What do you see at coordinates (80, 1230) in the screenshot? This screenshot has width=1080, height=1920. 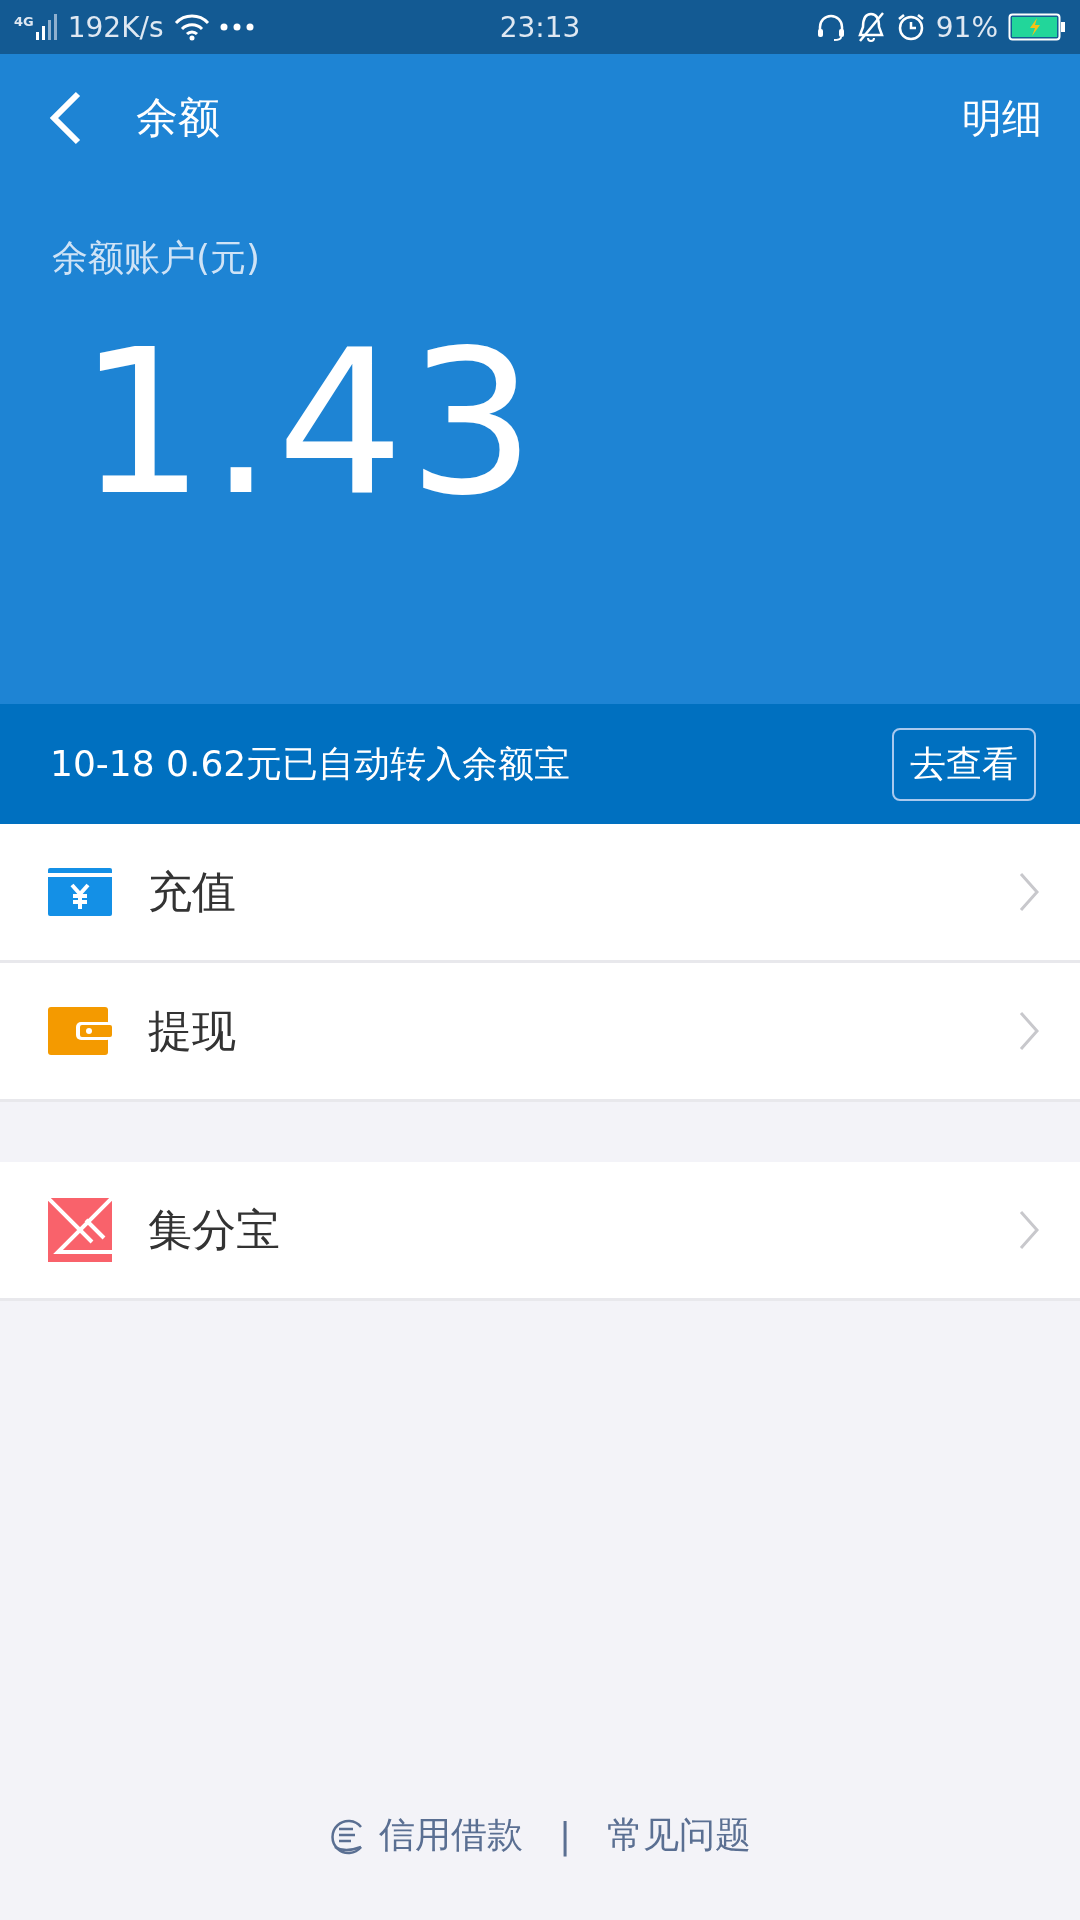 I see `points-icon` at bounding box center [80, 1230].